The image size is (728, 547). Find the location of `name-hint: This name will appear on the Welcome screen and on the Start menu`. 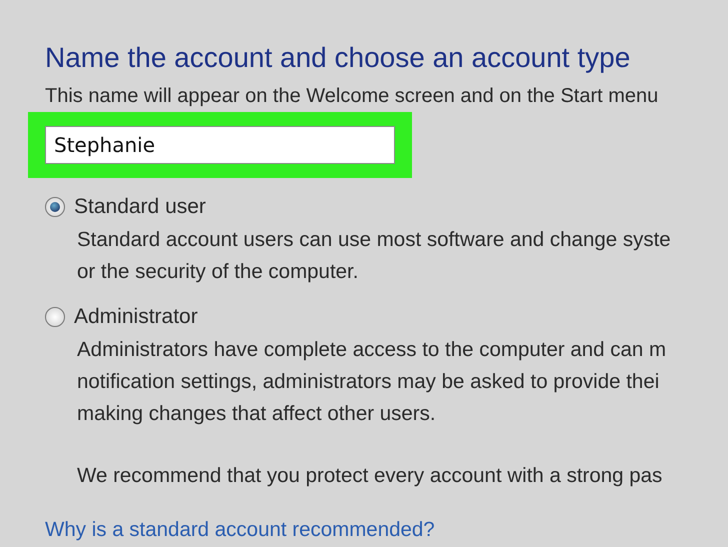

name-hint: This name will appear on the Welcome screen and on the Start menu is located at coordinates (352, 96).